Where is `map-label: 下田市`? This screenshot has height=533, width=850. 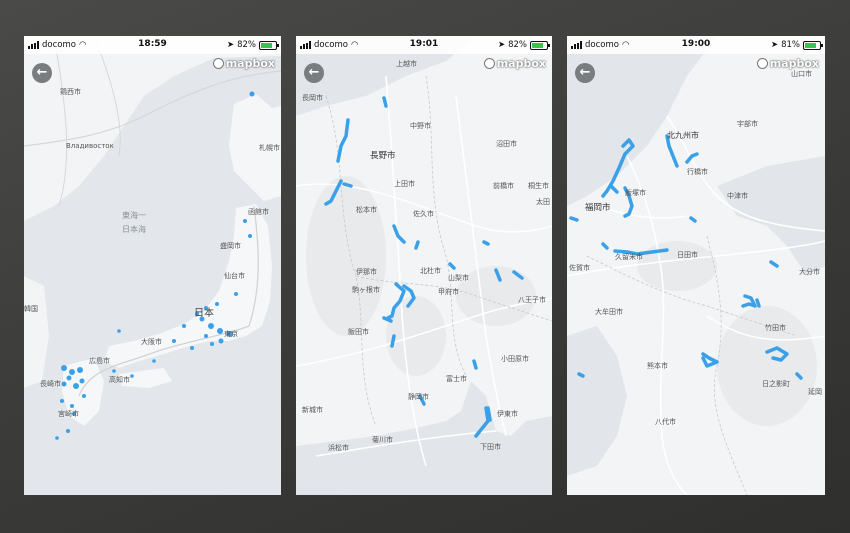 map-label: 下田市 is located at coordinates (490, 446).